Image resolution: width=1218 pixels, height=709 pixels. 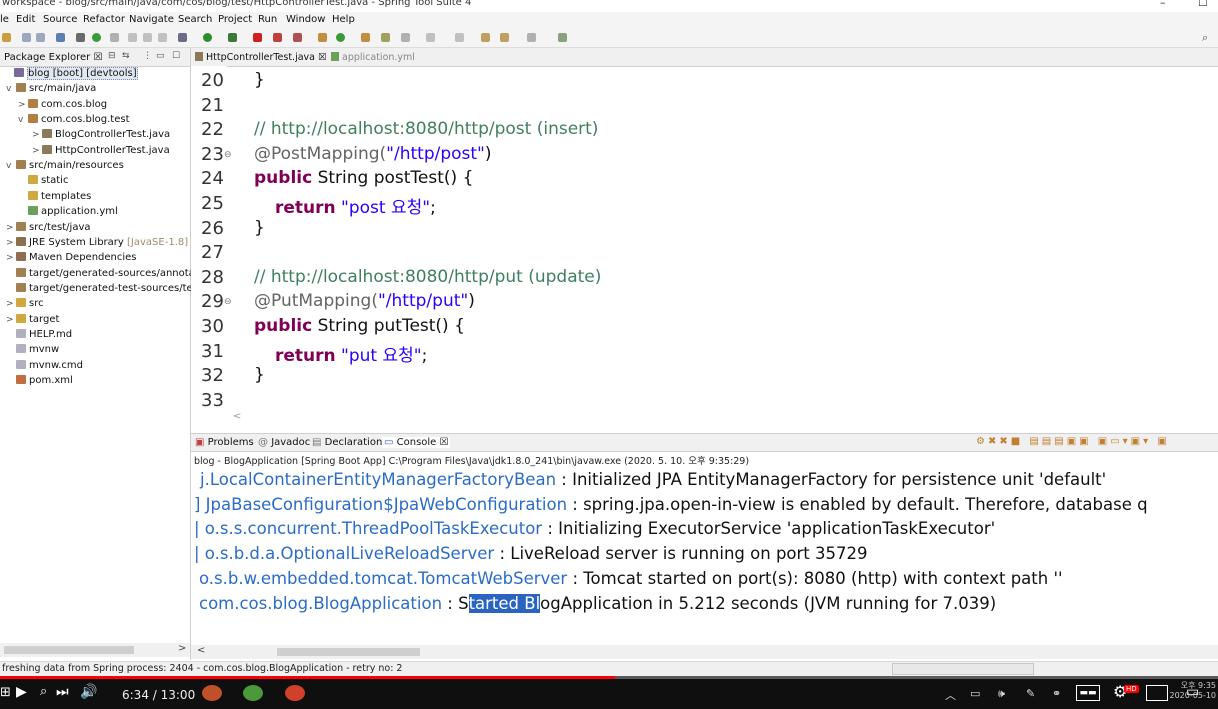 I want to click on tray-link-icon: ⚭, so click(x=1056, y=693).